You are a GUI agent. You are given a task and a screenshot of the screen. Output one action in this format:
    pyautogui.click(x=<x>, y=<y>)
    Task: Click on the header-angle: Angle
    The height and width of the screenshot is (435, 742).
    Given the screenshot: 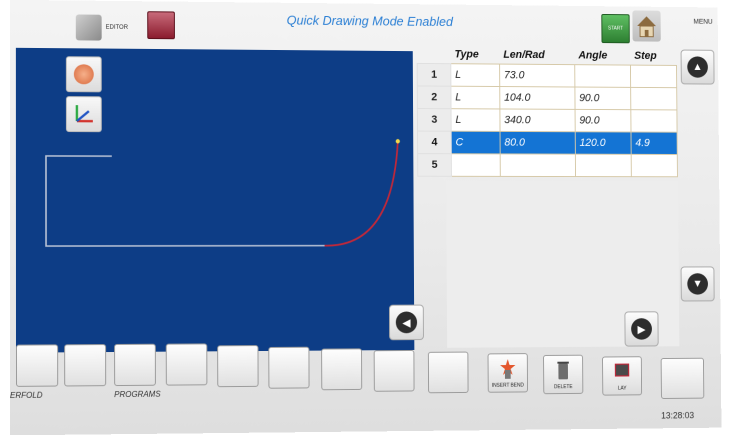 What is the action you would take?
    pyautogui.click(x=603, y=56)
    